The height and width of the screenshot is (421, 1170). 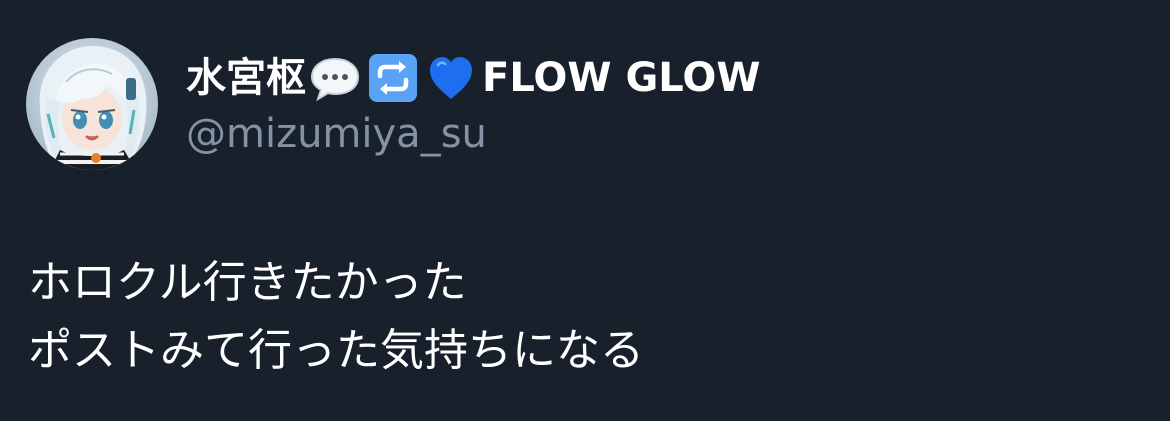 What do you see at coordinates (336, 134) in the screenshot?
I see `author-handle: @mizumiya_su` at bounding box center [336, 134].